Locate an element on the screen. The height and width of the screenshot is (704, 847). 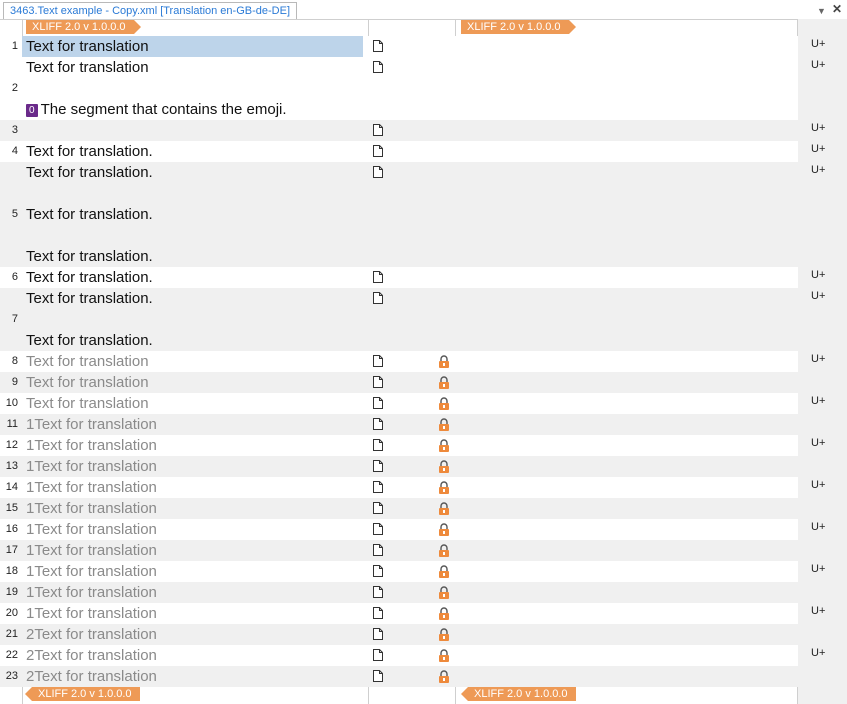
segment-row: 14 1Text for translation U+ is located at coordinates (412, 487).